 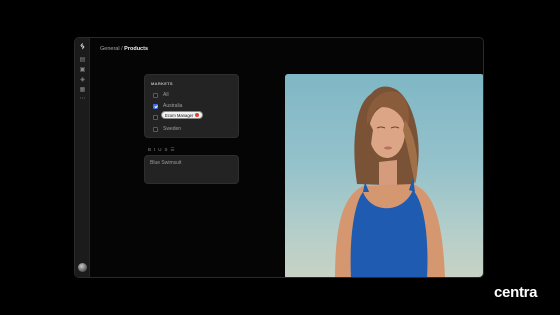 I want to click on market-option-sweden: Sweden, so click(x=167, y=129).